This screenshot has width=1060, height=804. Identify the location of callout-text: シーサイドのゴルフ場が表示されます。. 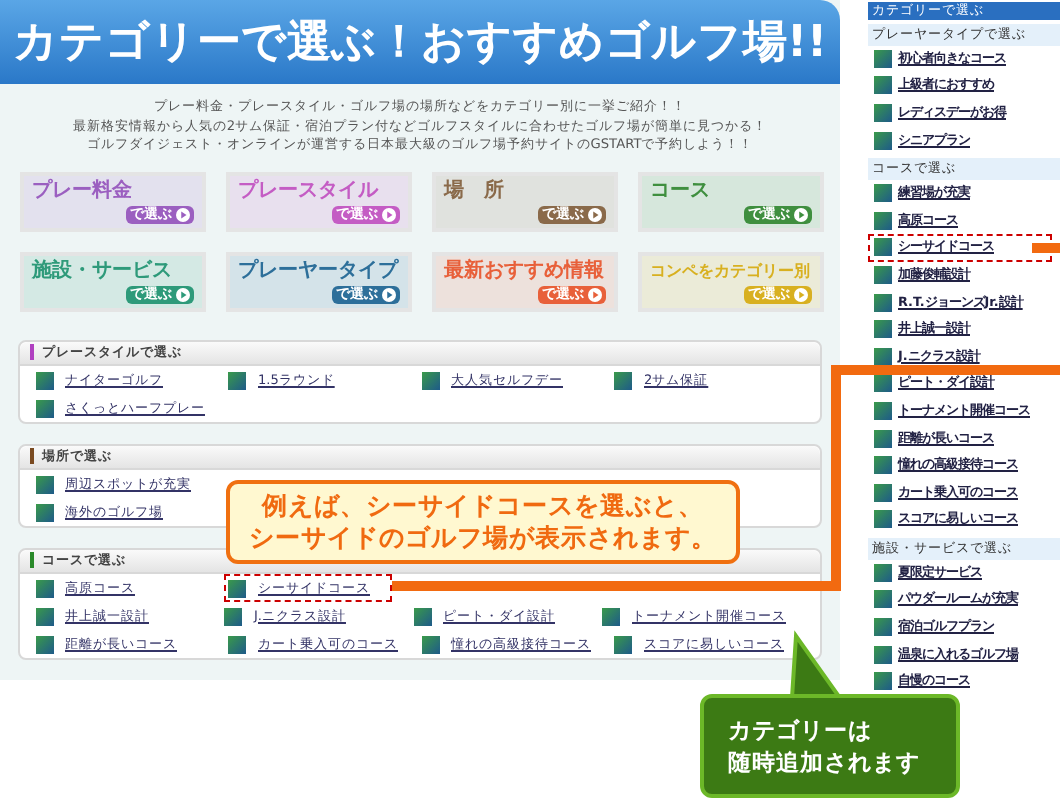
(483, 538).